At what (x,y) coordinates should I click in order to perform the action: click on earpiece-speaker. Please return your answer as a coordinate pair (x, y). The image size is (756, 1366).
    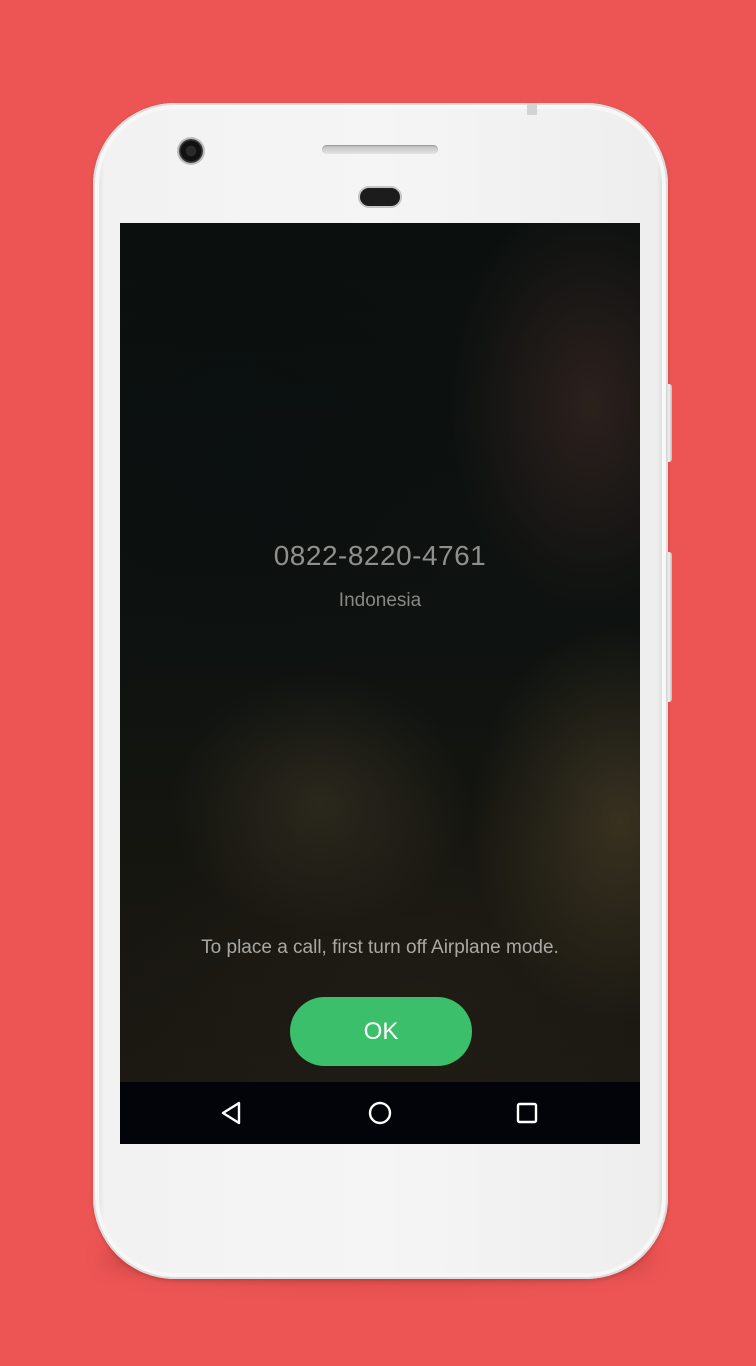
    Looking at the image, I should click on (380, 149).